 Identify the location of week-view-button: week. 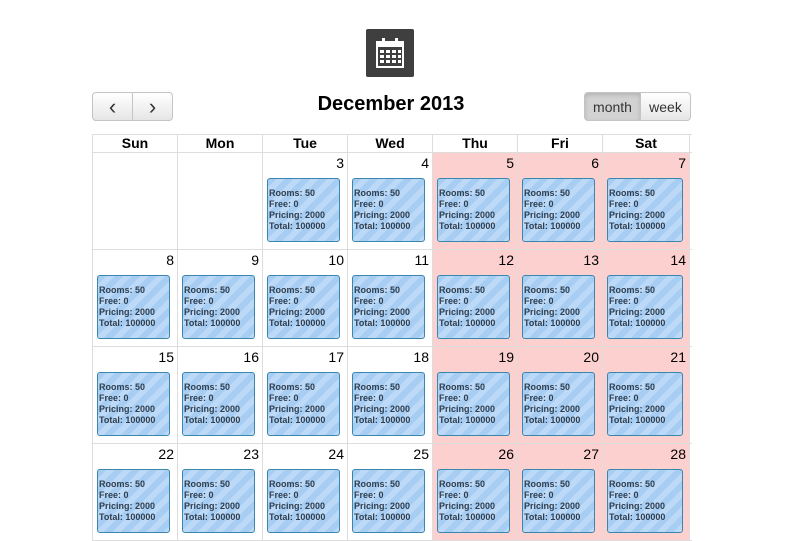
(666, 106).